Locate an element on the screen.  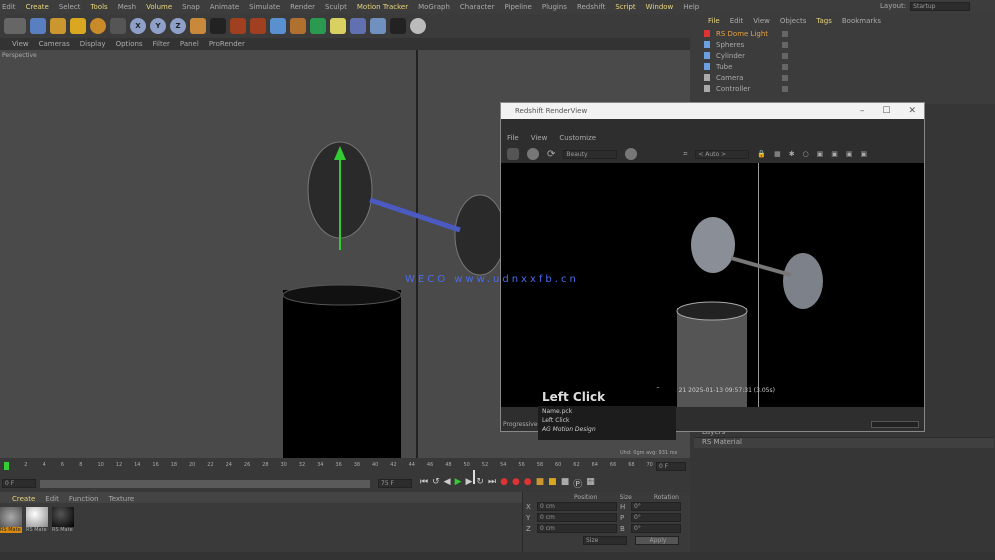
go-to-start-icon: ⏮ is located at coordinates (424, 483).